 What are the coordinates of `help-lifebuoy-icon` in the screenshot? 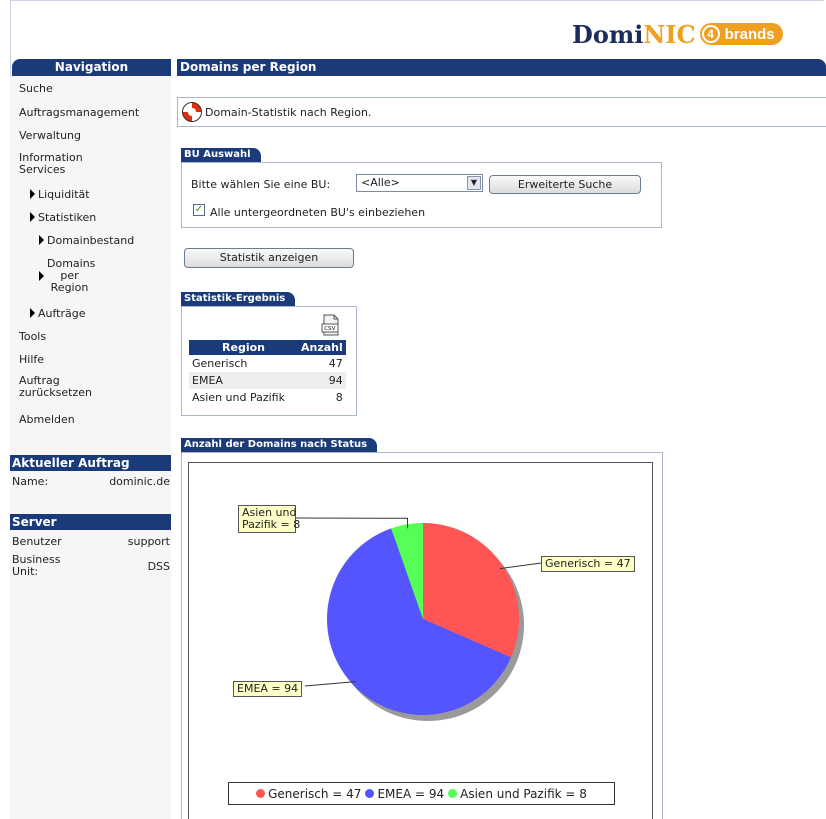 It's located at (192, 112).